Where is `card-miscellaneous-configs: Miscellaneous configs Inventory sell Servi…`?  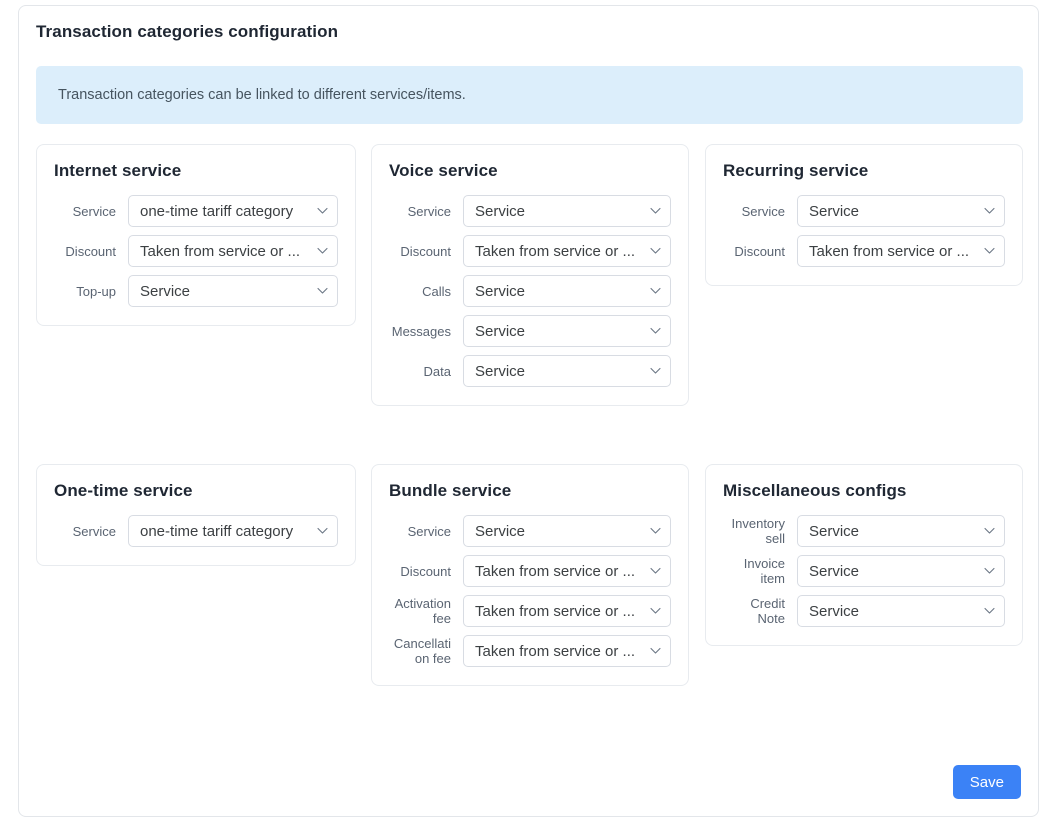
card-miscellaneous-configs: Miscellaneous configs Inventory sell Servi… is located at coordinates (864, 555).